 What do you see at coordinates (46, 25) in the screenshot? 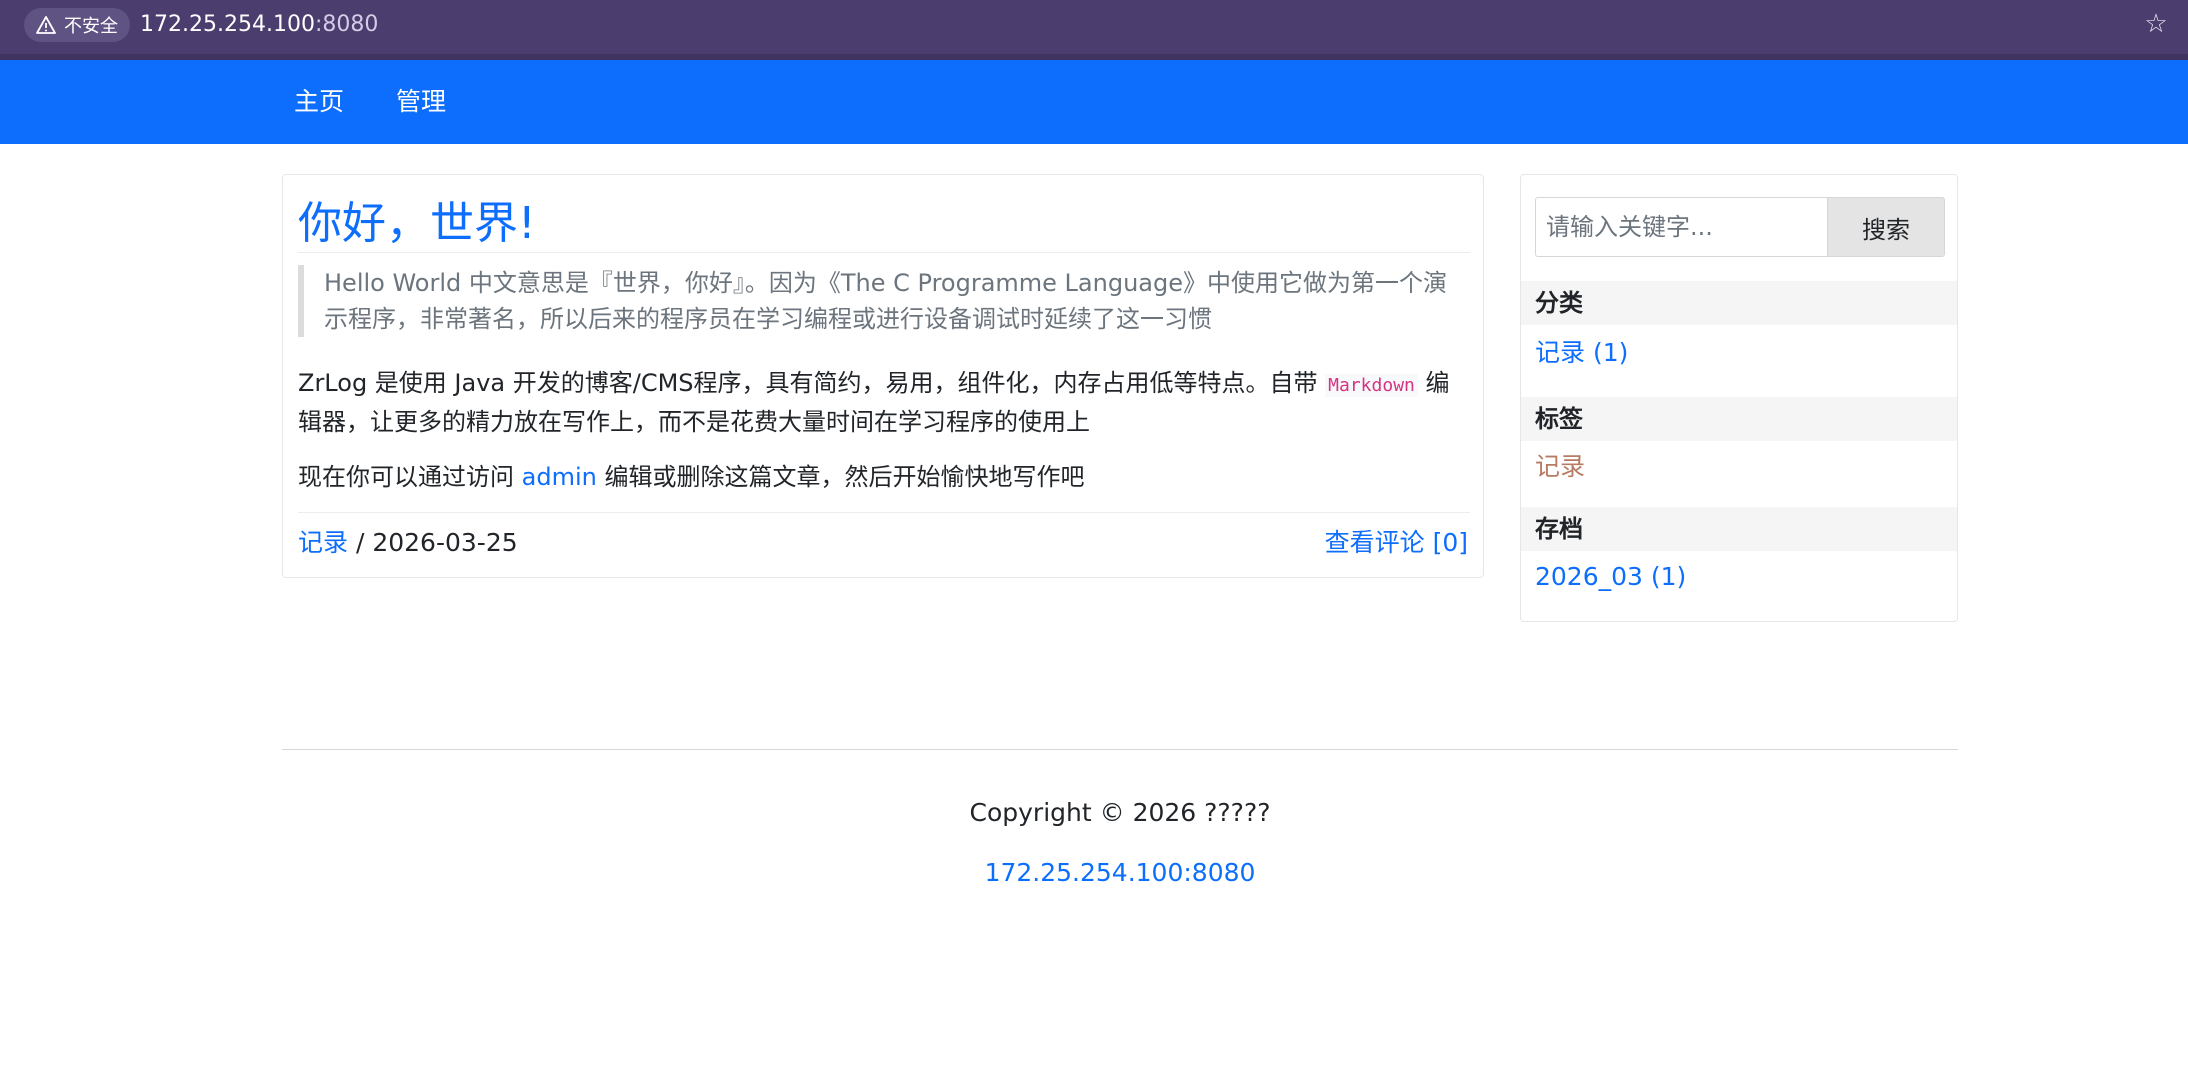
I see `warning-triangle-icon` at bounding box center [46, 25].